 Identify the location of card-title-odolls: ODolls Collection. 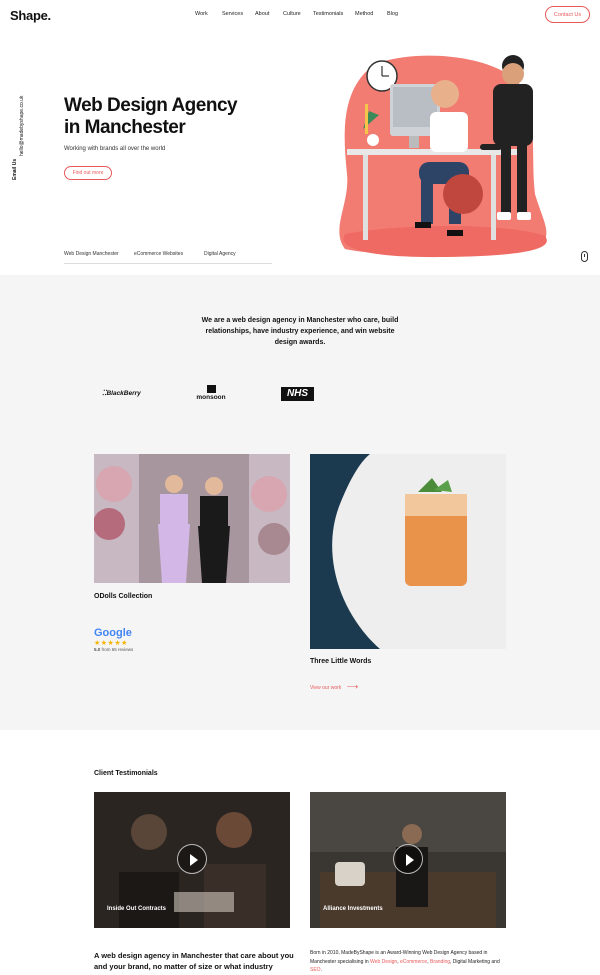
(123, 596).